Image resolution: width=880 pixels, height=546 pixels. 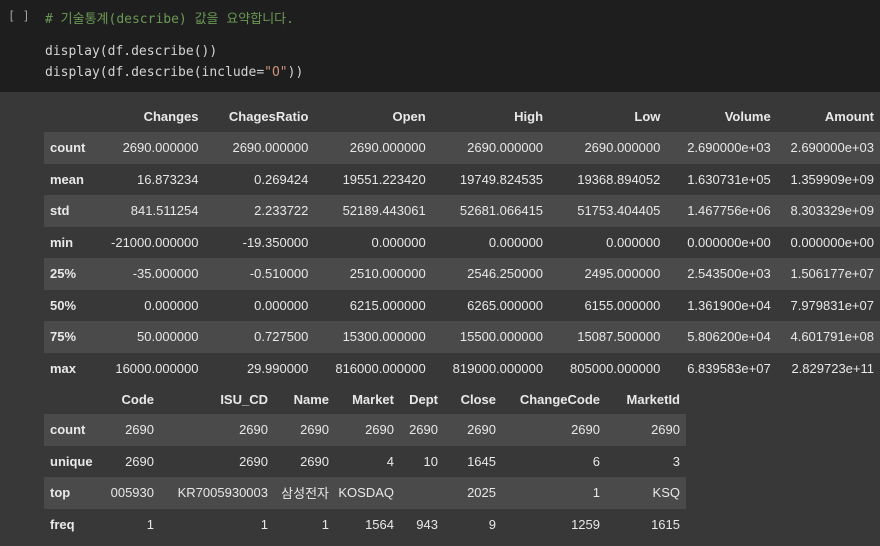 I want to click on column-header: Volume, so click(x=747, y=116).